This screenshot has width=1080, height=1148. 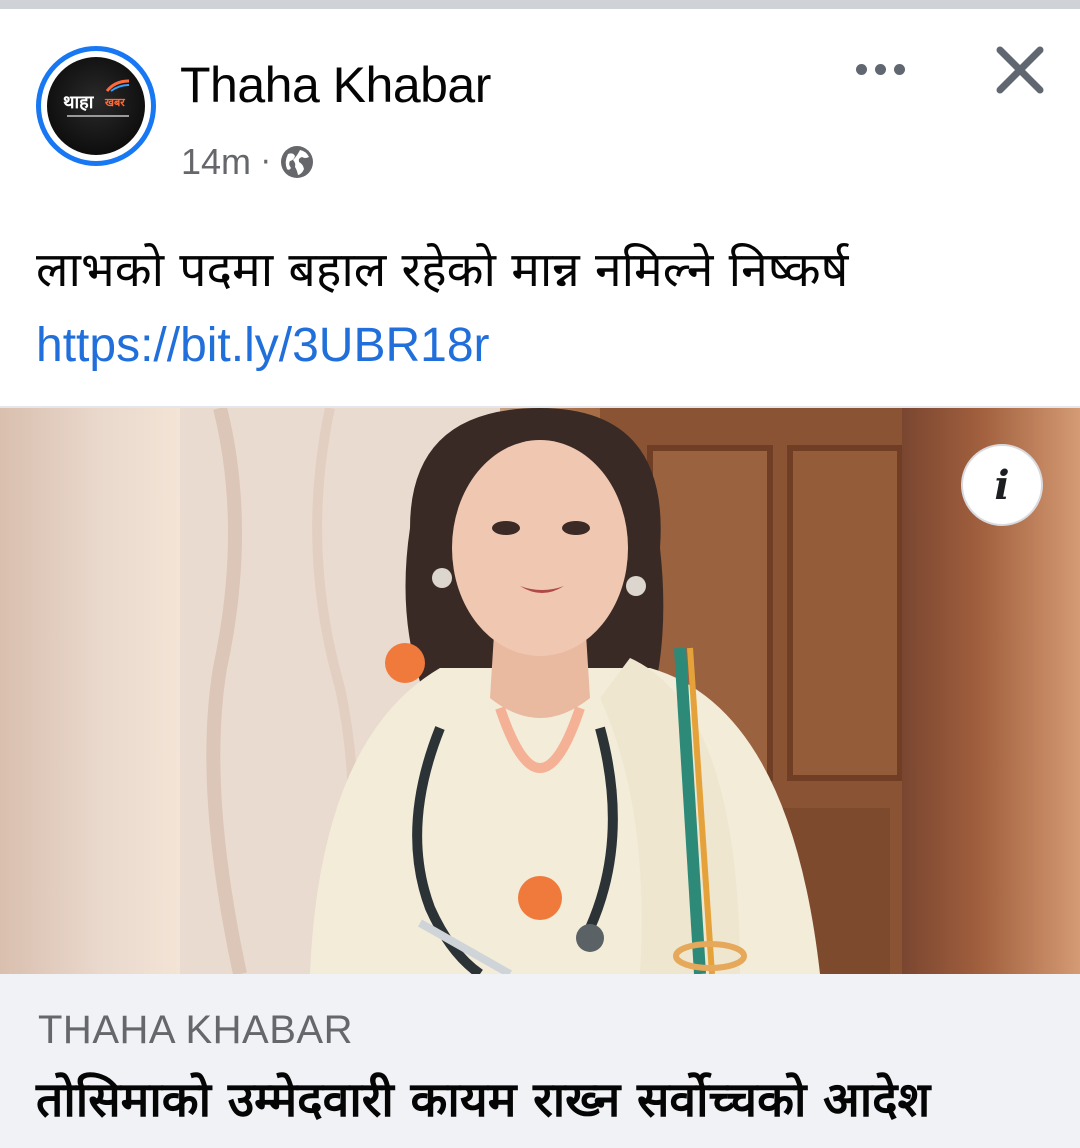 I want to click on page-name: Thaha Khabar, so click(x=335, y=85).